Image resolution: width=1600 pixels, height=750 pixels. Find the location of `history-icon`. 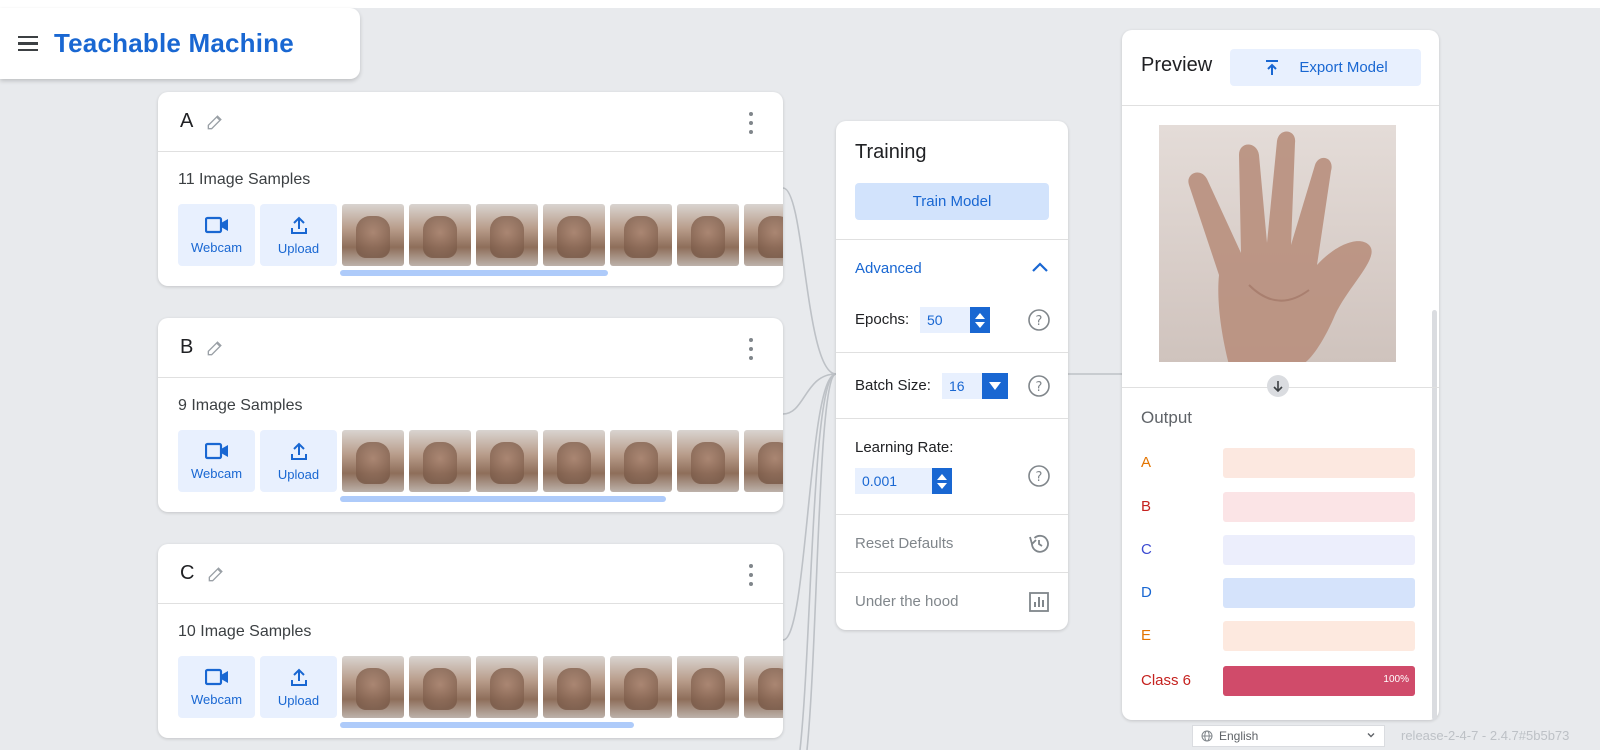

history-icon is located at coordinates (1039, 544).